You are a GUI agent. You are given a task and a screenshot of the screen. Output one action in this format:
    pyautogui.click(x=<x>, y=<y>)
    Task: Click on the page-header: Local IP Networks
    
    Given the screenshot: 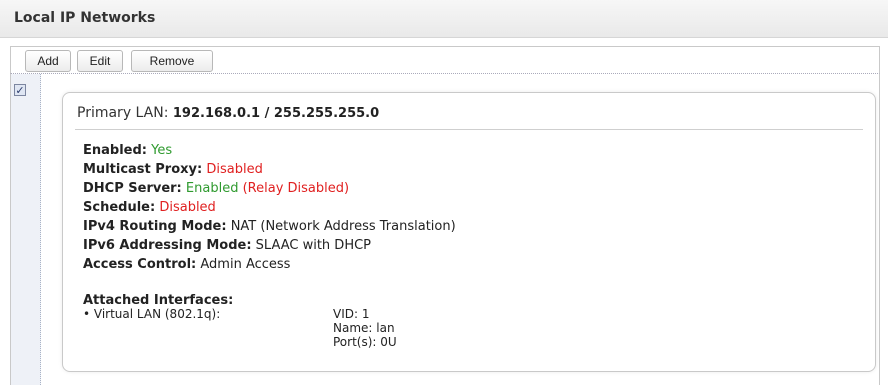 What is the action you would take?
    pyautogui.click(x=444, y=19)
    